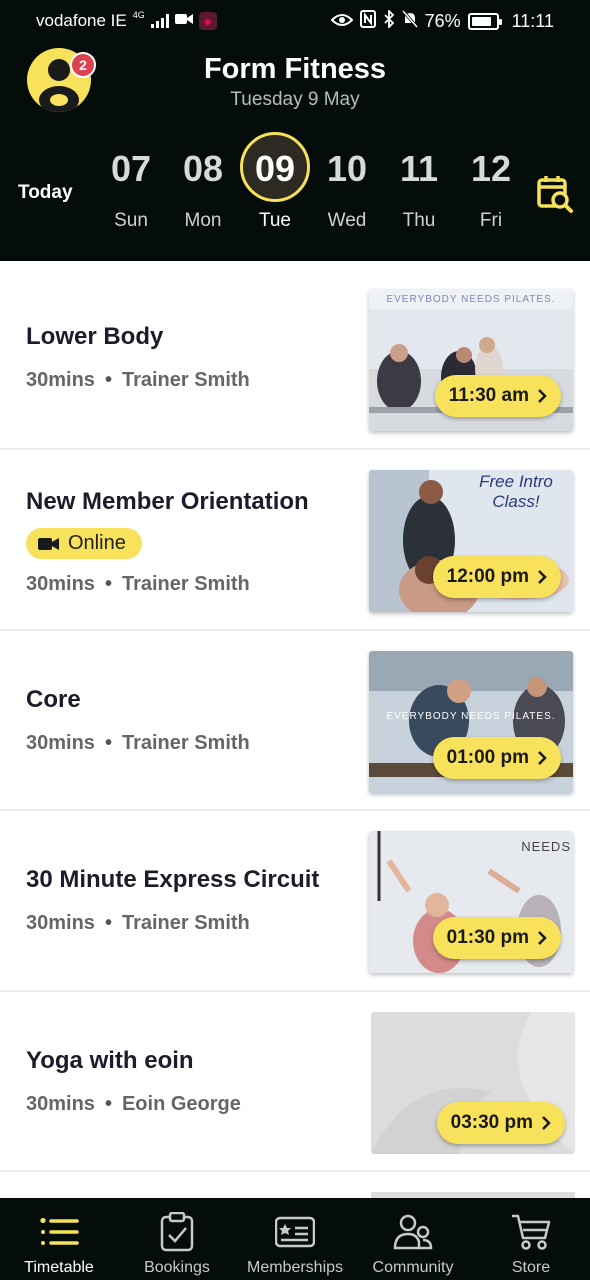 Image resolution: width=590 pixels, height=1280 pixels. What do you see at coordinates (491, 220) in the screenshot?
I see `day-of-week: Fri` at bounding box center [491, 220].